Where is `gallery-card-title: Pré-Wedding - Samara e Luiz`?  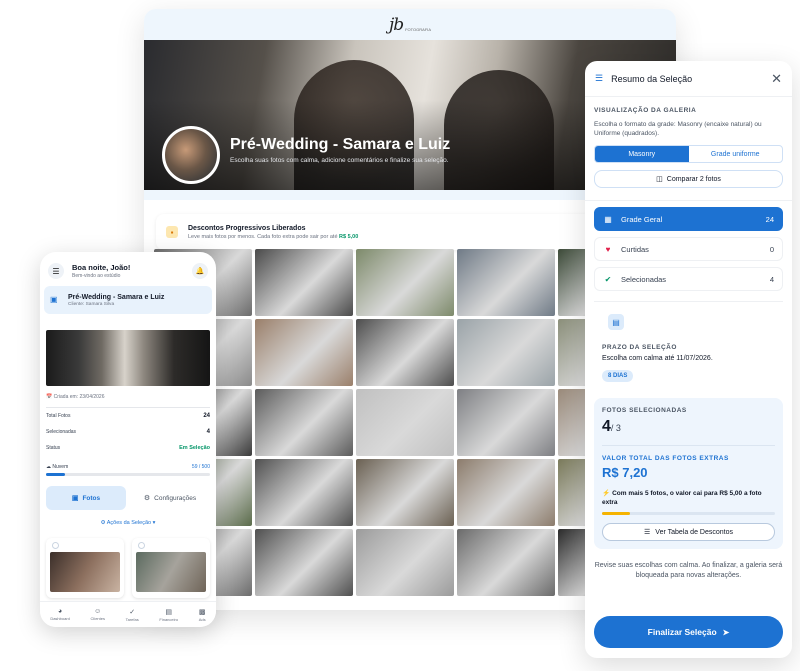 gallery-card-title: Pré-Wedding - Samara e Luiz is located at coordinates (116, 297).